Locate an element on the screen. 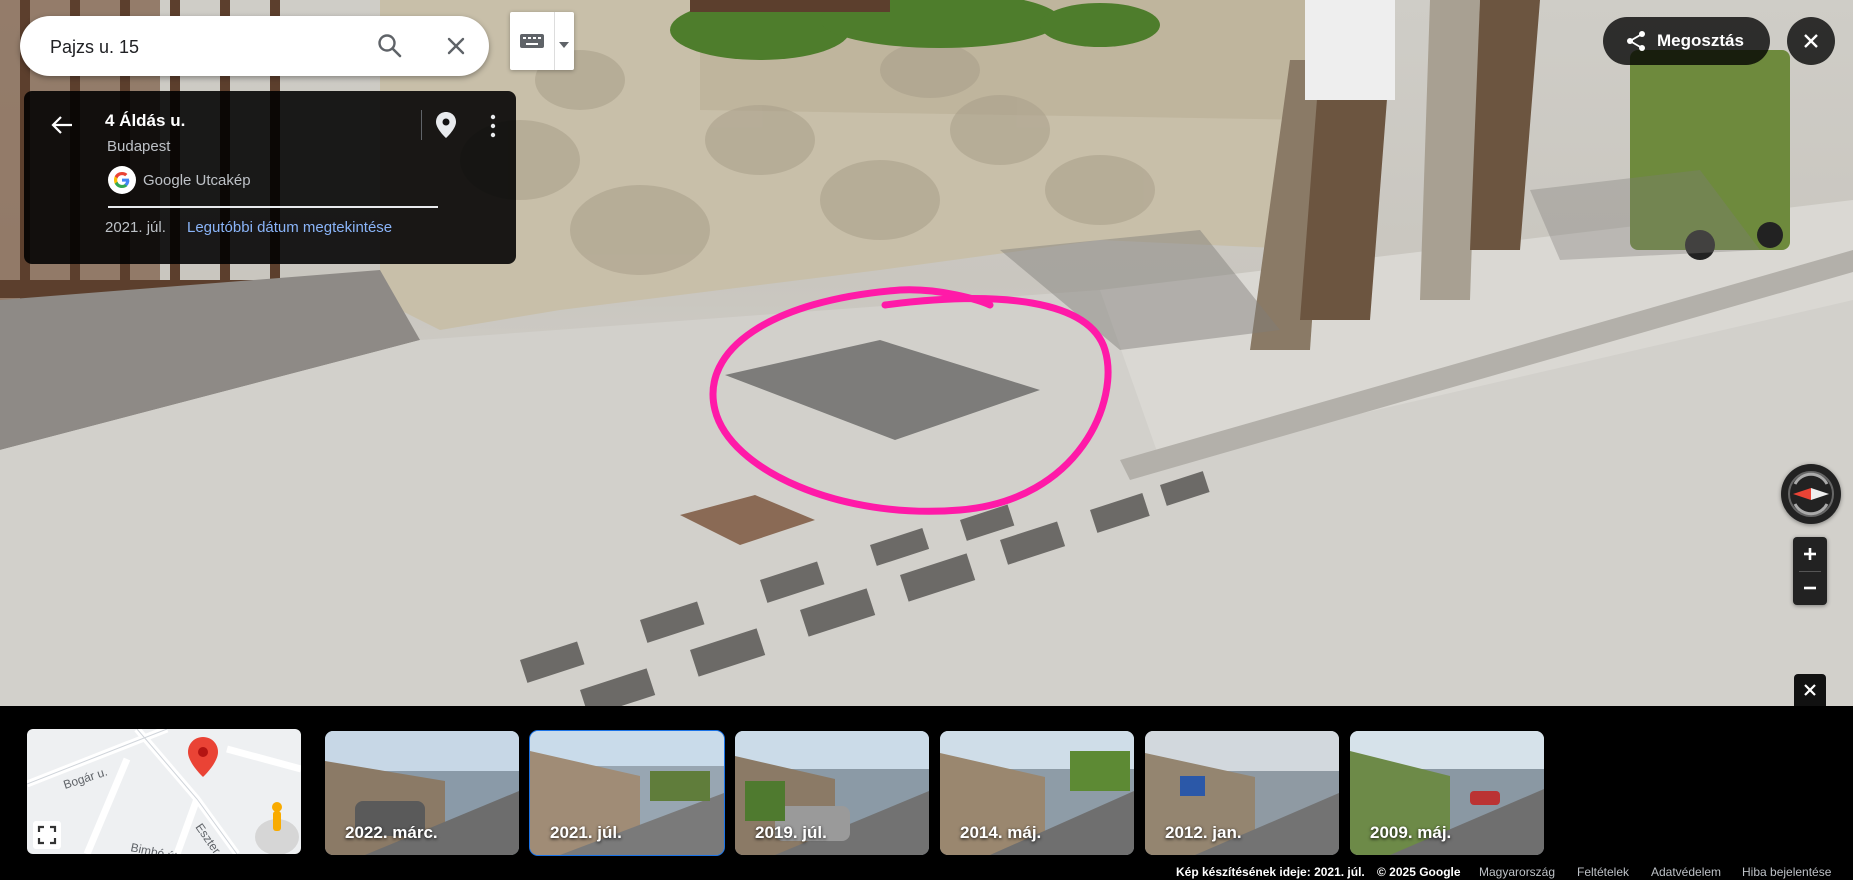  street-label: Bimbó út is located at coordinates (154, 847).